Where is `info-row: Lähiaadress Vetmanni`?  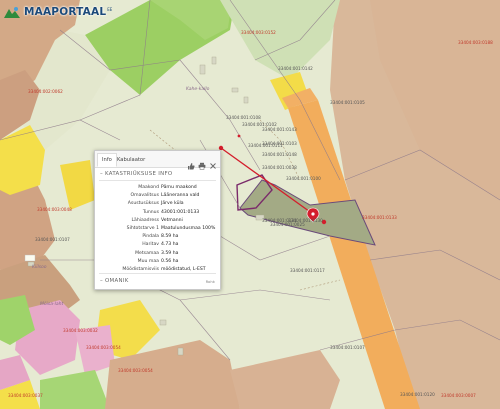
info-row: Lähiaadress Vetmanni is located at coordinates (157, 221).